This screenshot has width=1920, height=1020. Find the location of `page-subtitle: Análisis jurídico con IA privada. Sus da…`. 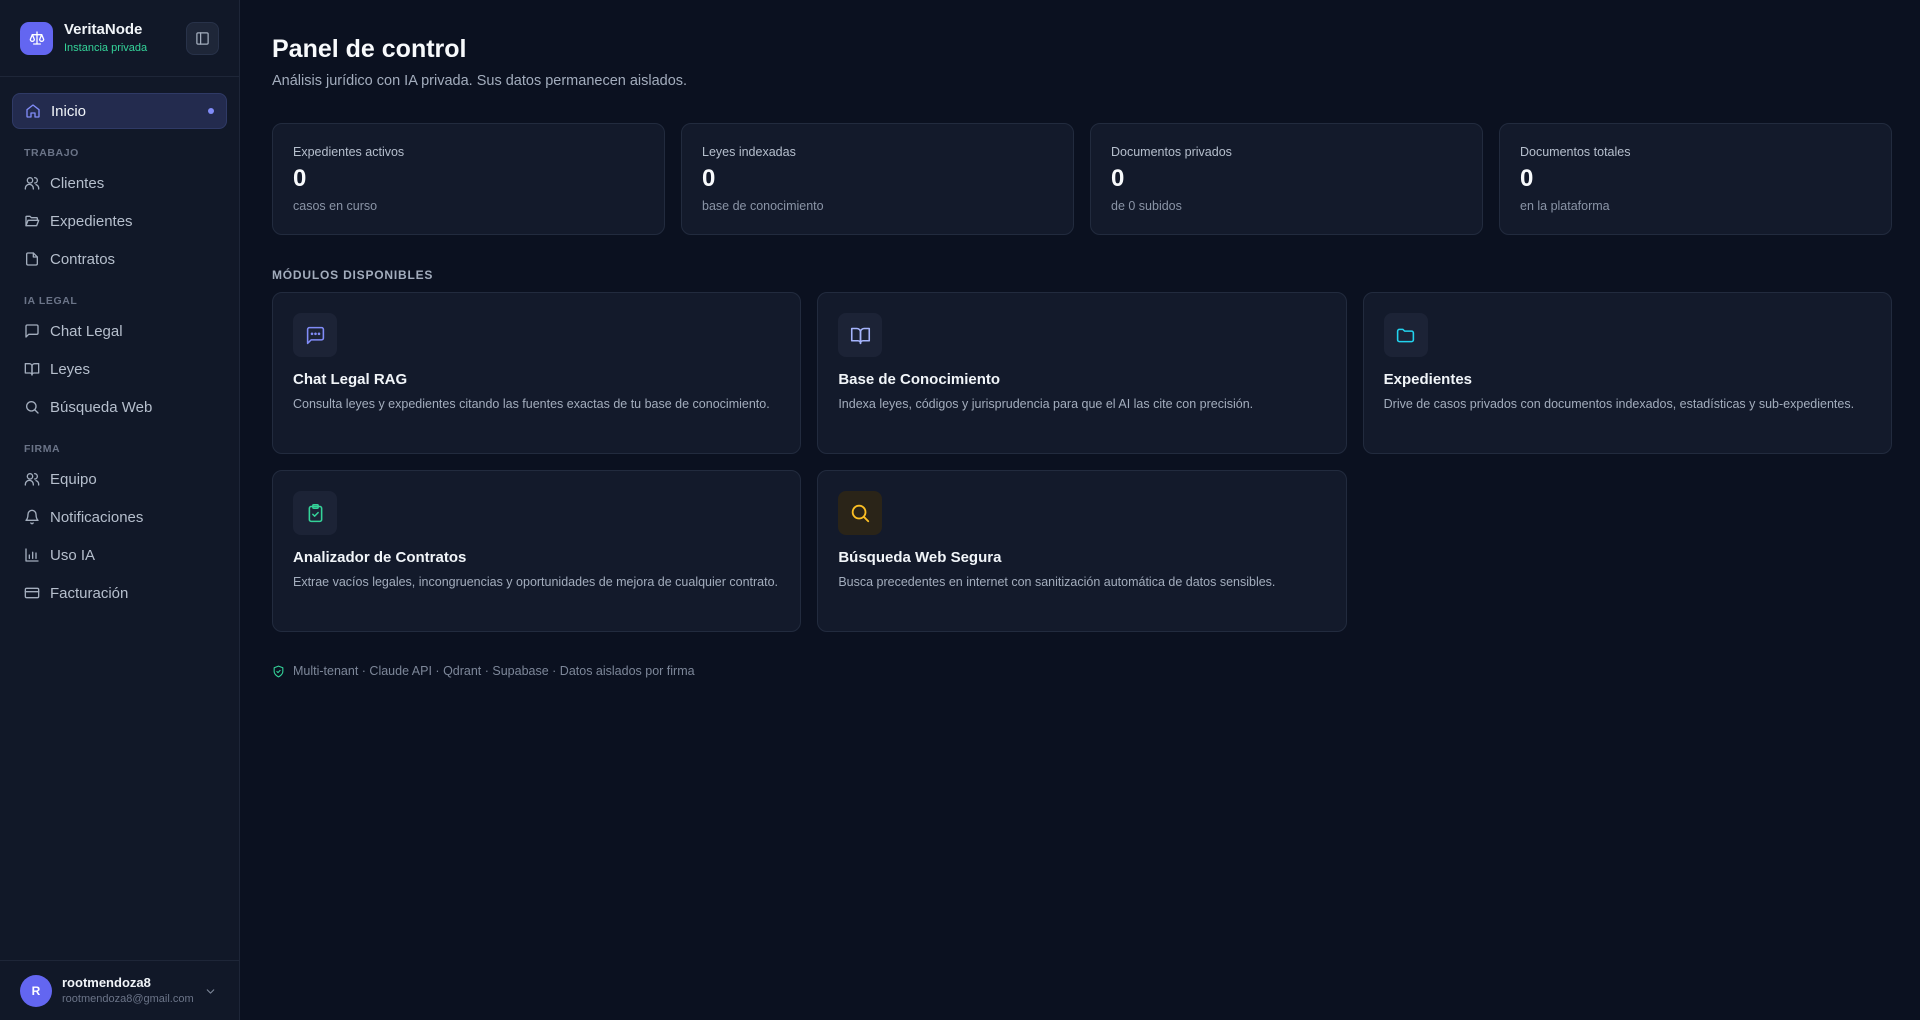

page-subtitle: Análisis jurídico con IA privada. Sus da… is located at coordinates (480, 81).